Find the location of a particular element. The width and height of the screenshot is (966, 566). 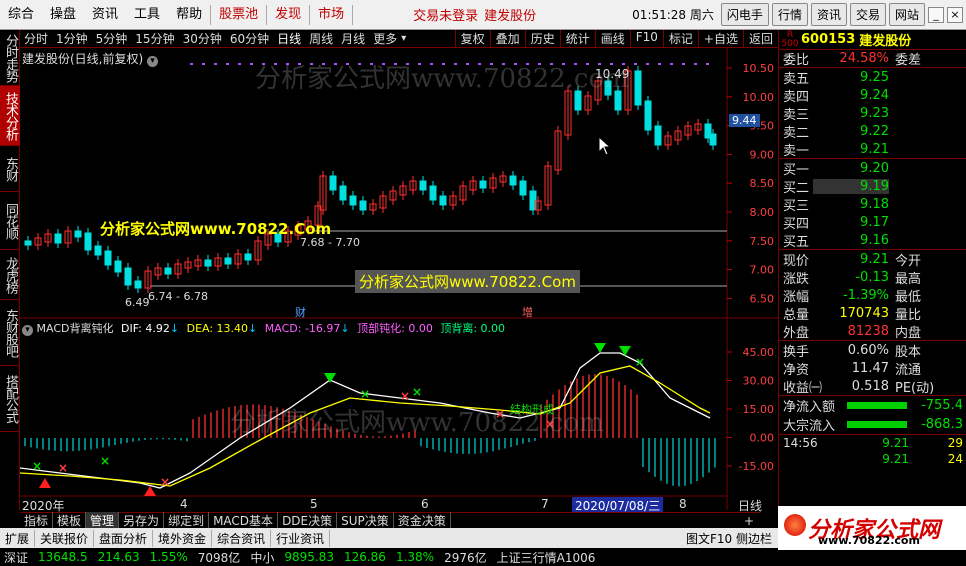

menu-discover: 发现 is located at coordinates (288, 15).